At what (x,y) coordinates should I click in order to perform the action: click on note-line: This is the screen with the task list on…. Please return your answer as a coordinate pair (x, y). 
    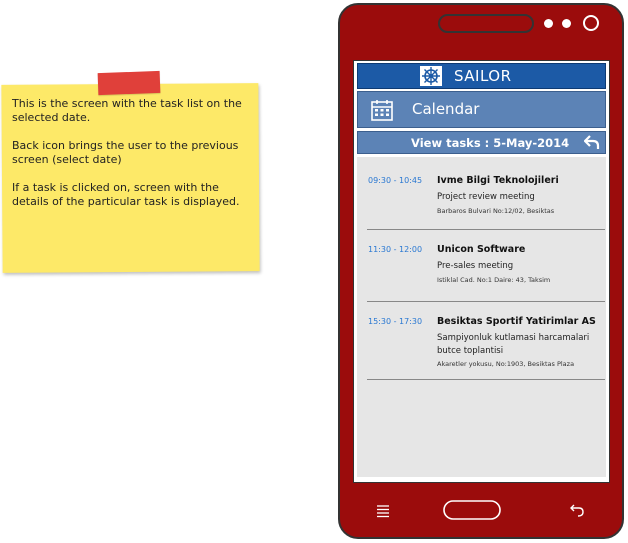
    Looking at the image, I should click on (127, 110).